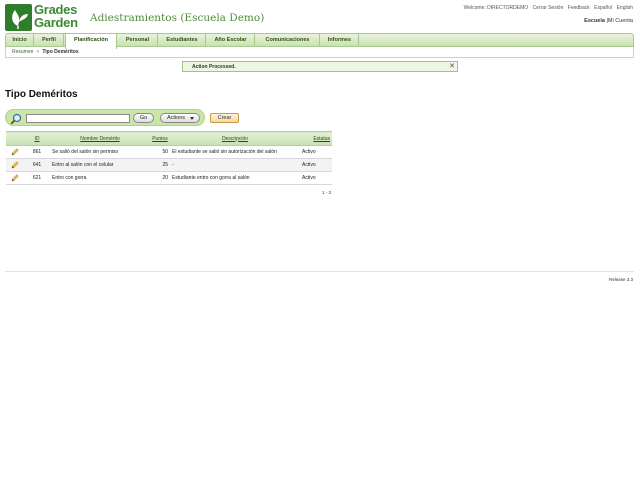 This screenshot has width=640, height=480. I want to click on logout-link: Cerrar Sesión, so click(548, 8).